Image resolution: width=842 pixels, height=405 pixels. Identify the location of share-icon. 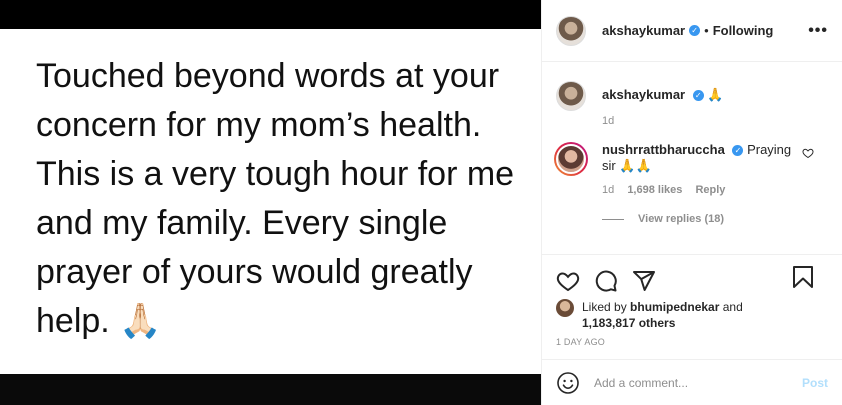
(644, 281).